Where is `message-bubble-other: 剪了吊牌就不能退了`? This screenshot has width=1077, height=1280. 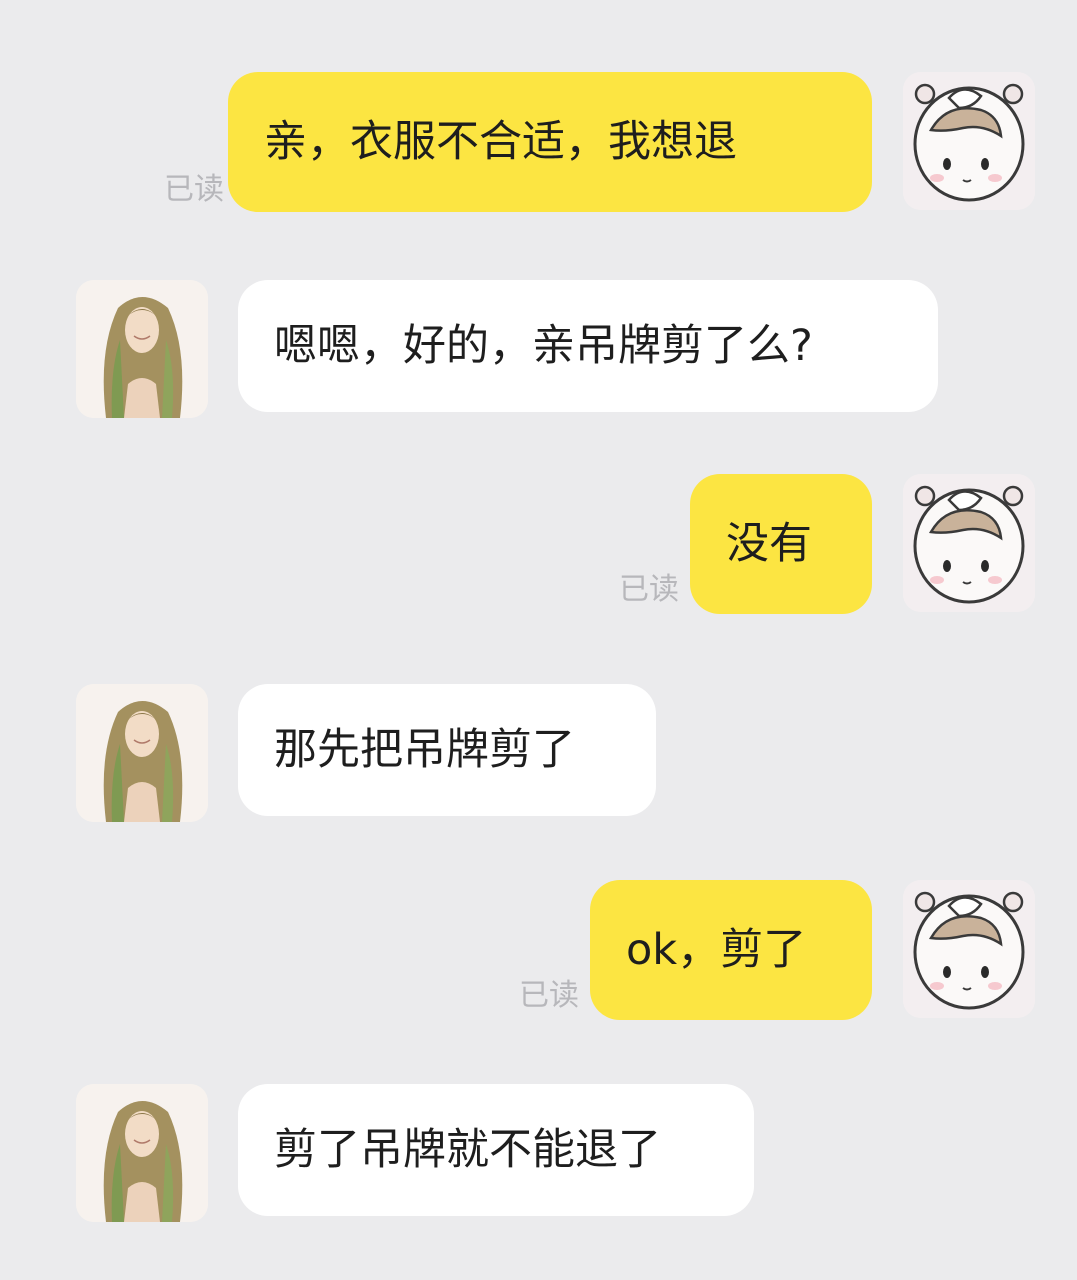 message-bubble-other: 剪了吊牌就不能退了 is located at coordinates (496, 1150).